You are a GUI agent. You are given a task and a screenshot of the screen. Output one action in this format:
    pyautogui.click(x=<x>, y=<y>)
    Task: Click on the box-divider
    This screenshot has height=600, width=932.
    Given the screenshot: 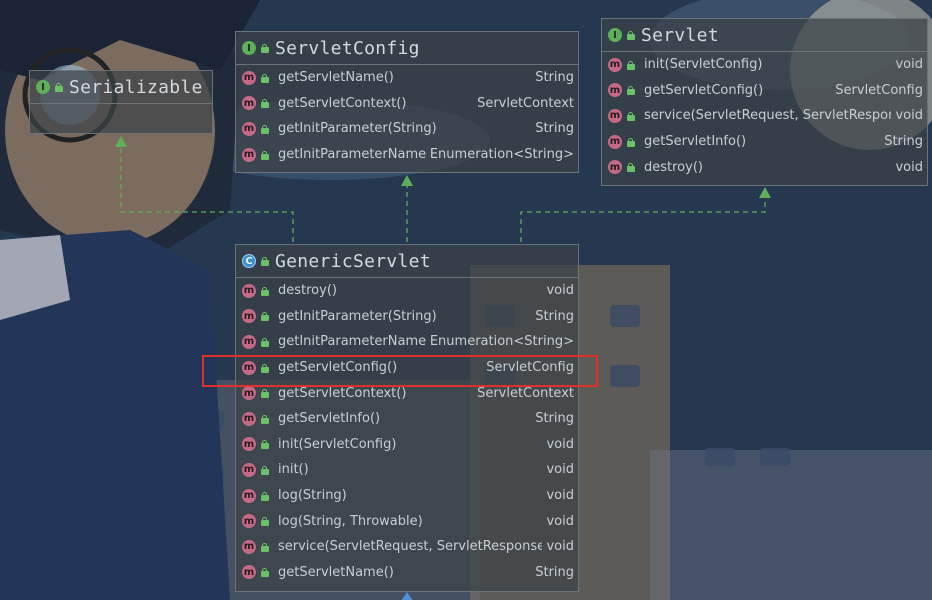 What is the action you would take?
    pyautogui.click(x=121, y=103)
    